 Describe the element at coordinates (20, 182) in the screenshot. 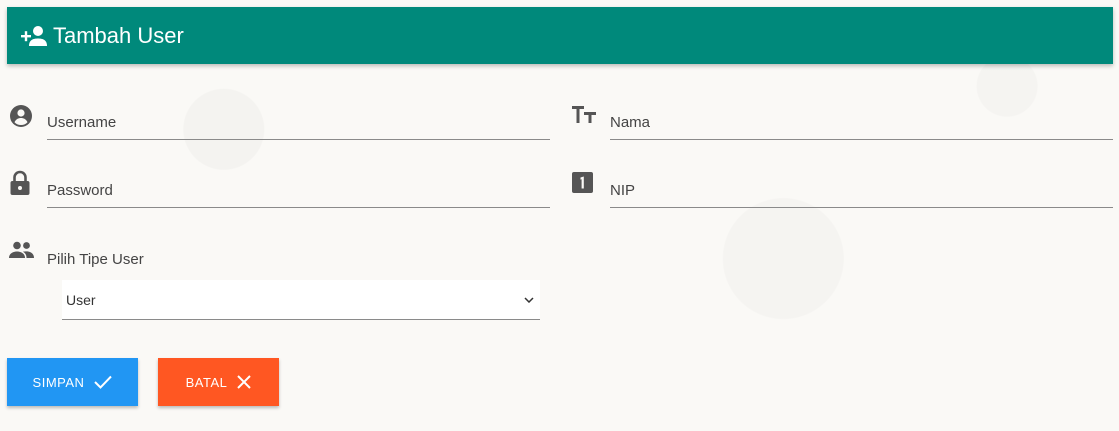

I see `lock-icon` at that location.